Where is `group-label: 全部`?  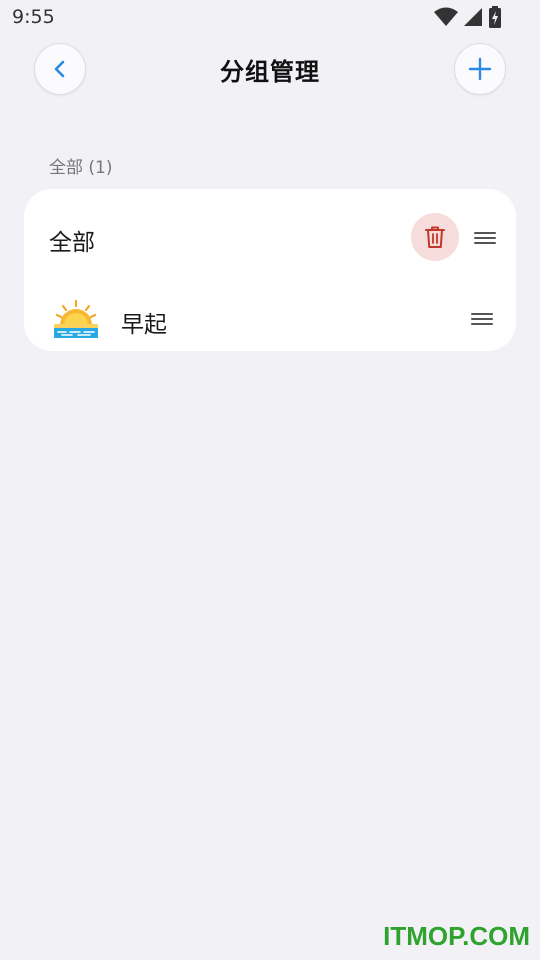
group-label: 全部 is located at coordinates (72, 243).